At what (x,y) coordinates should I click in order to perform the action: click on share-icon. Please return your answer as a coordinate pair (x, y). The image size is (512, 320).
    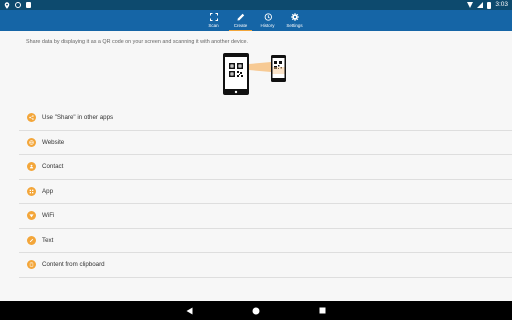
    Looking at the image, I should click on (31, 118).